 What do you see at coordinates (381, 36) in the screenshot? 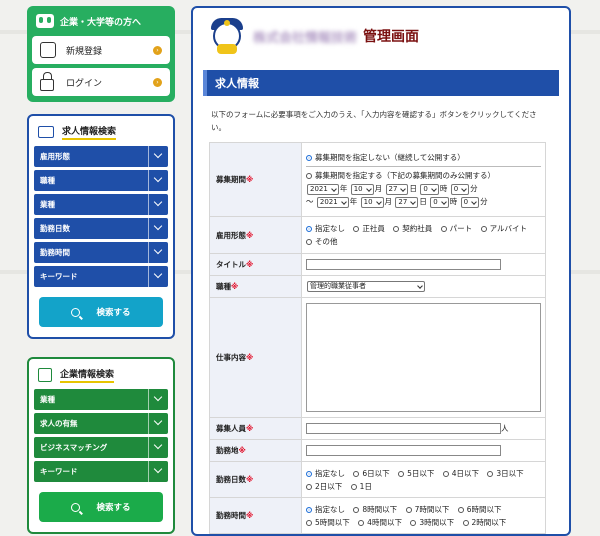
I see `page-header: 株式会社情報技術 管理画面` at bounding box center [381, 36].